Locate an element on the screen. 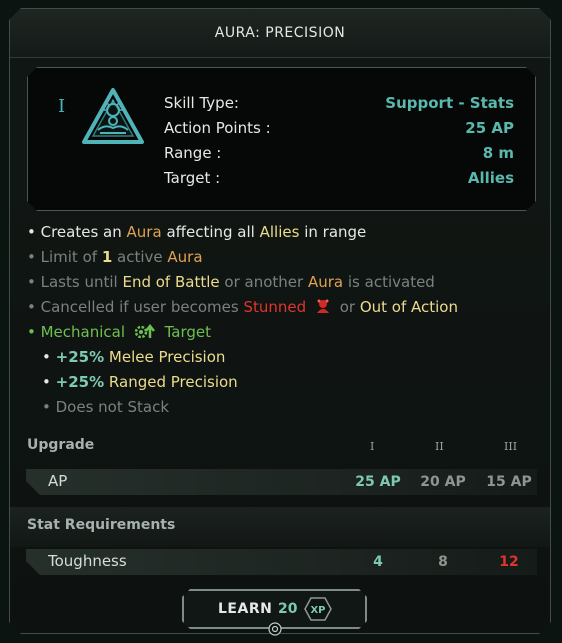 Image resolution: width=562 pixels, height=643 pixels. skill-type-value: Support - Stats is located at coordinates (449, 103).